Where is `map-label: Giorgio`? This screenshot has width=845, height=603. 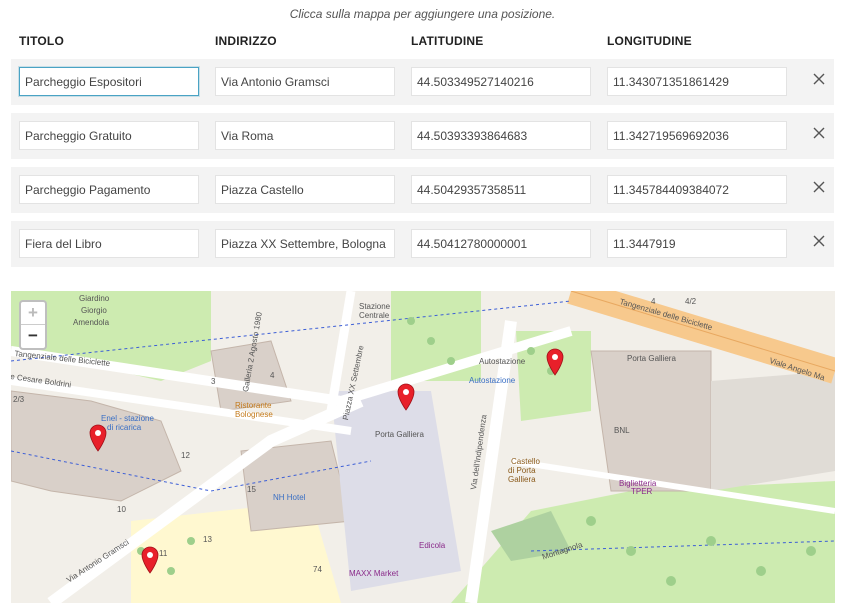
map-label: Giorgio is located at coordinates (94, 310).